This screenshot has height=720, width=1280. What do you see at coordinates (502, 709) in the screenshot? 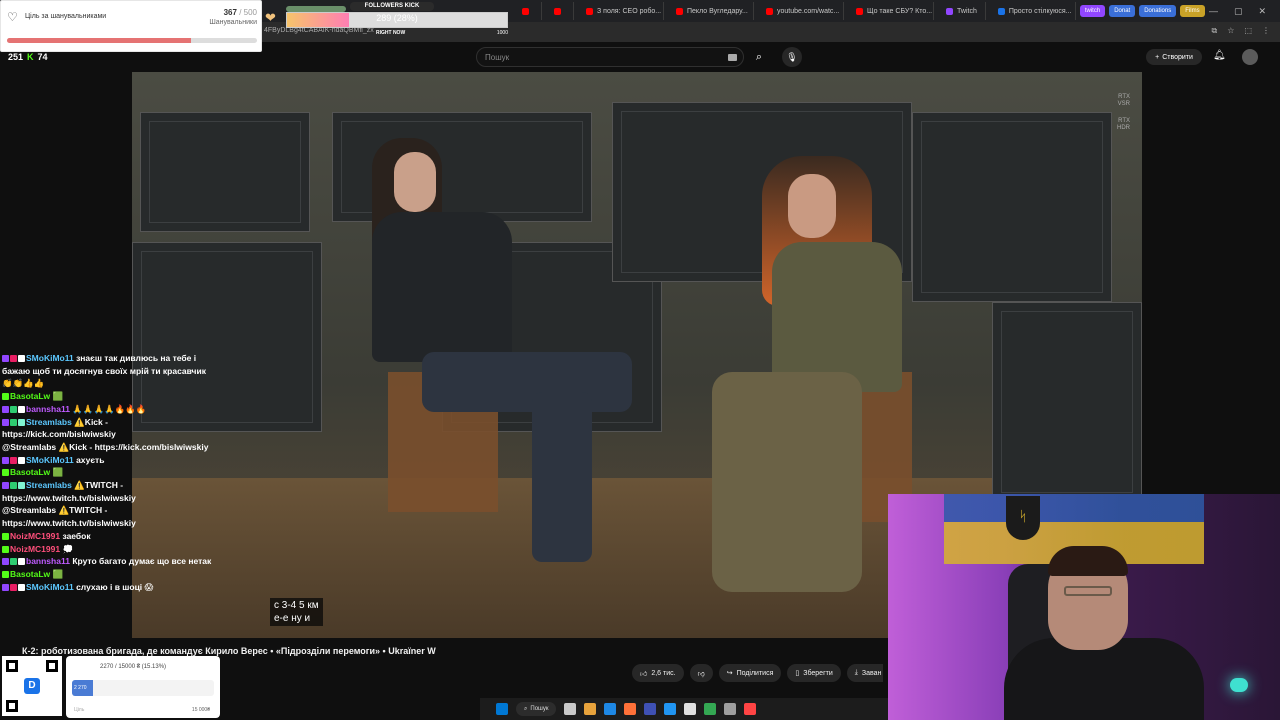
I see `start-icon` at bounding box center [502, 709].